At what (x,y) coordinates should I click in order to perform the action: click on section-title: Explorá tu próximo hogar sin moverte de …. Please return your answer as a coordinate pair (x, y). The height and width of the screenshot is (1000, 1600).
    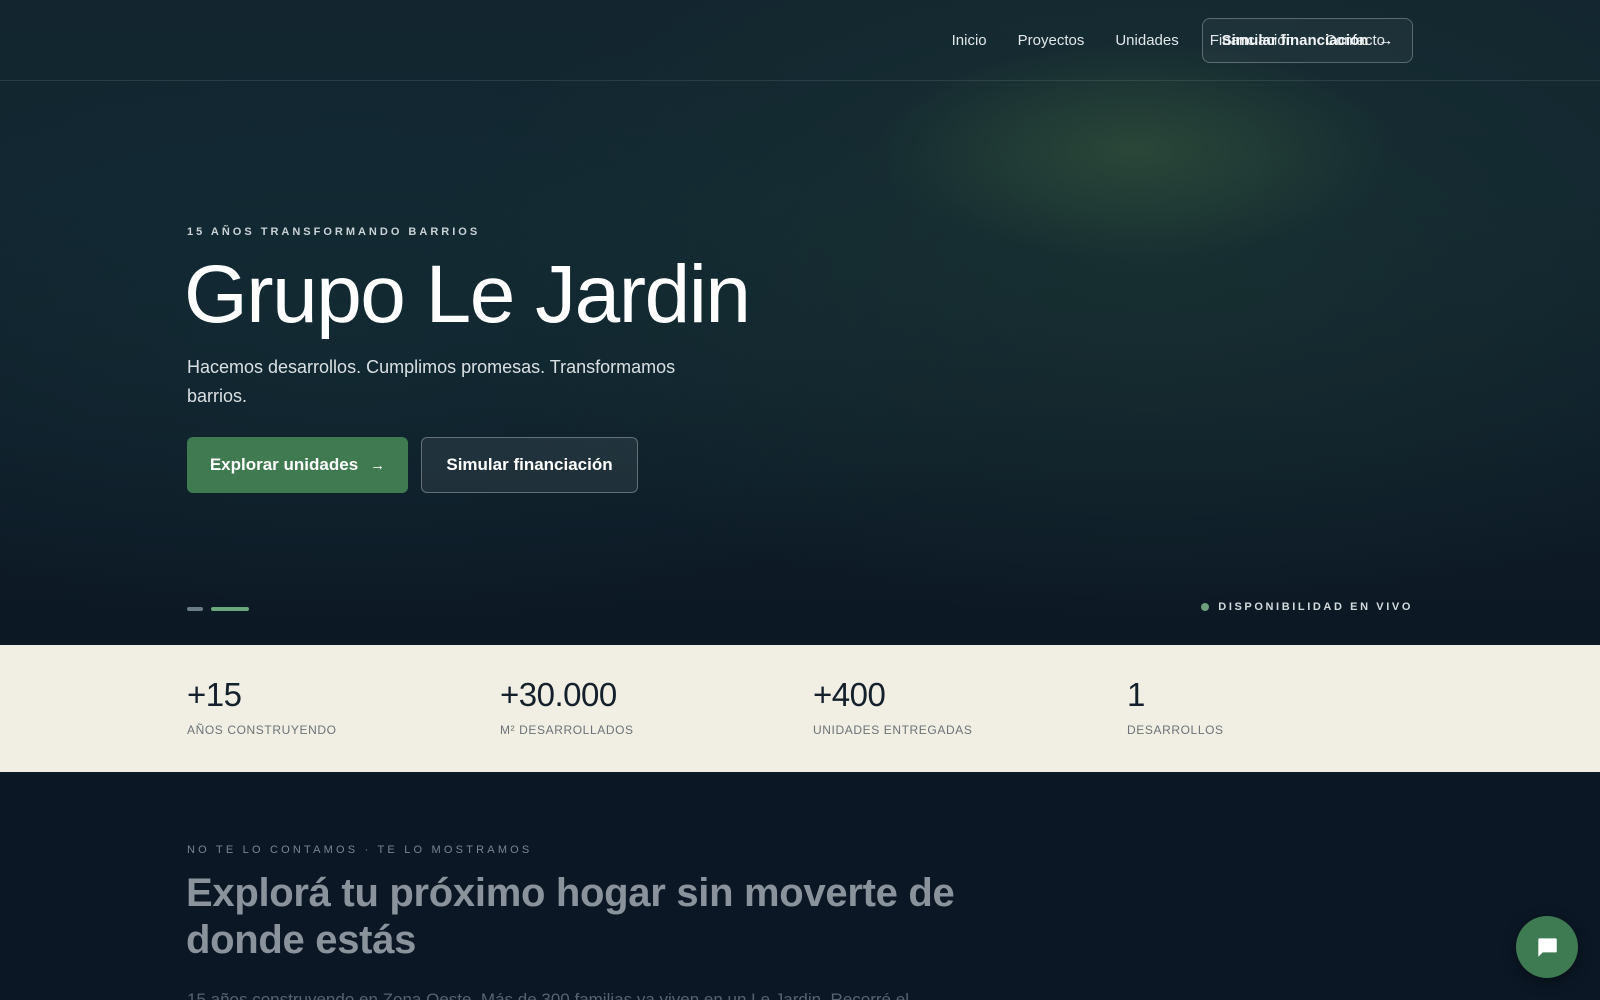
    Looking at the image, I should click on (570, 916).